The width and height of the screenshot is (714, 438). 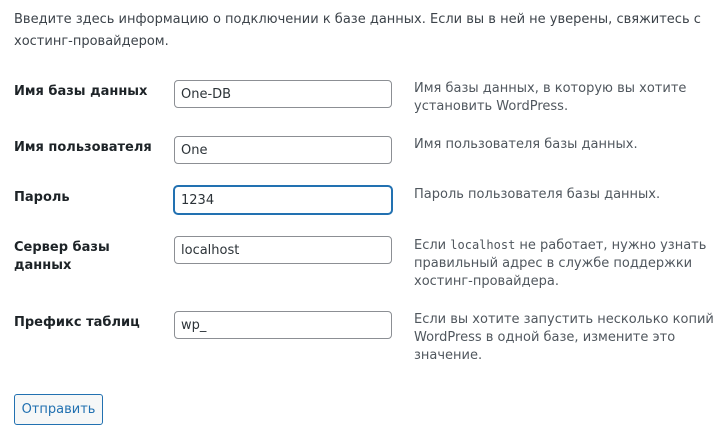 I want to click on db-name-input, so click(x=283, y=94).